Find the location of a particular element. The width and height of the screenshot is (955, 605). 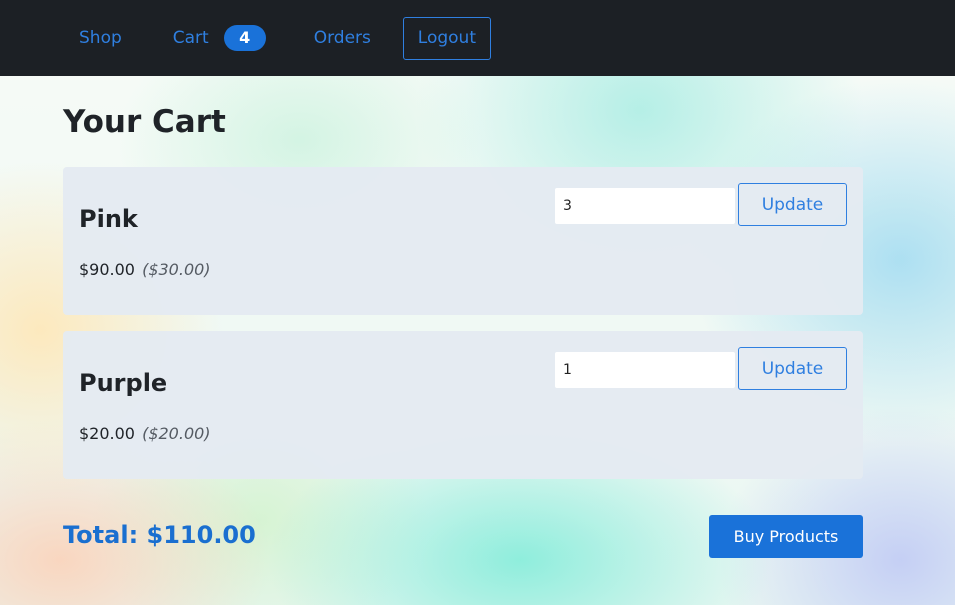

item-name: Purple is located at coordinates (123, 383).